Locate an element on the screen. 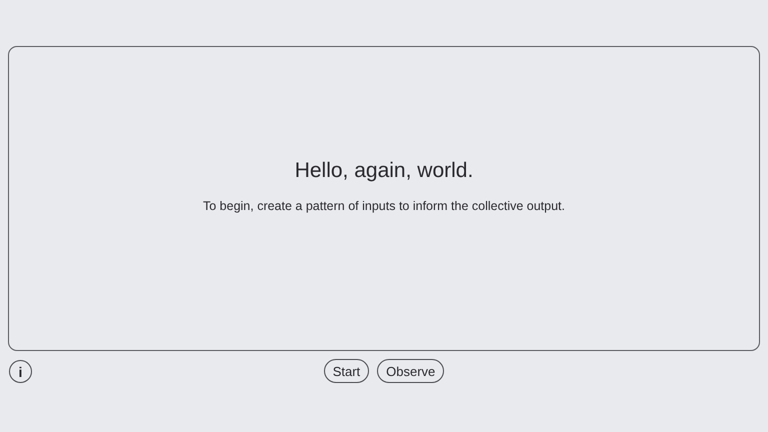 The height and width of the screenshot is (432, 768). heading: Hello, again, world. is located at coordinates (384, 171).